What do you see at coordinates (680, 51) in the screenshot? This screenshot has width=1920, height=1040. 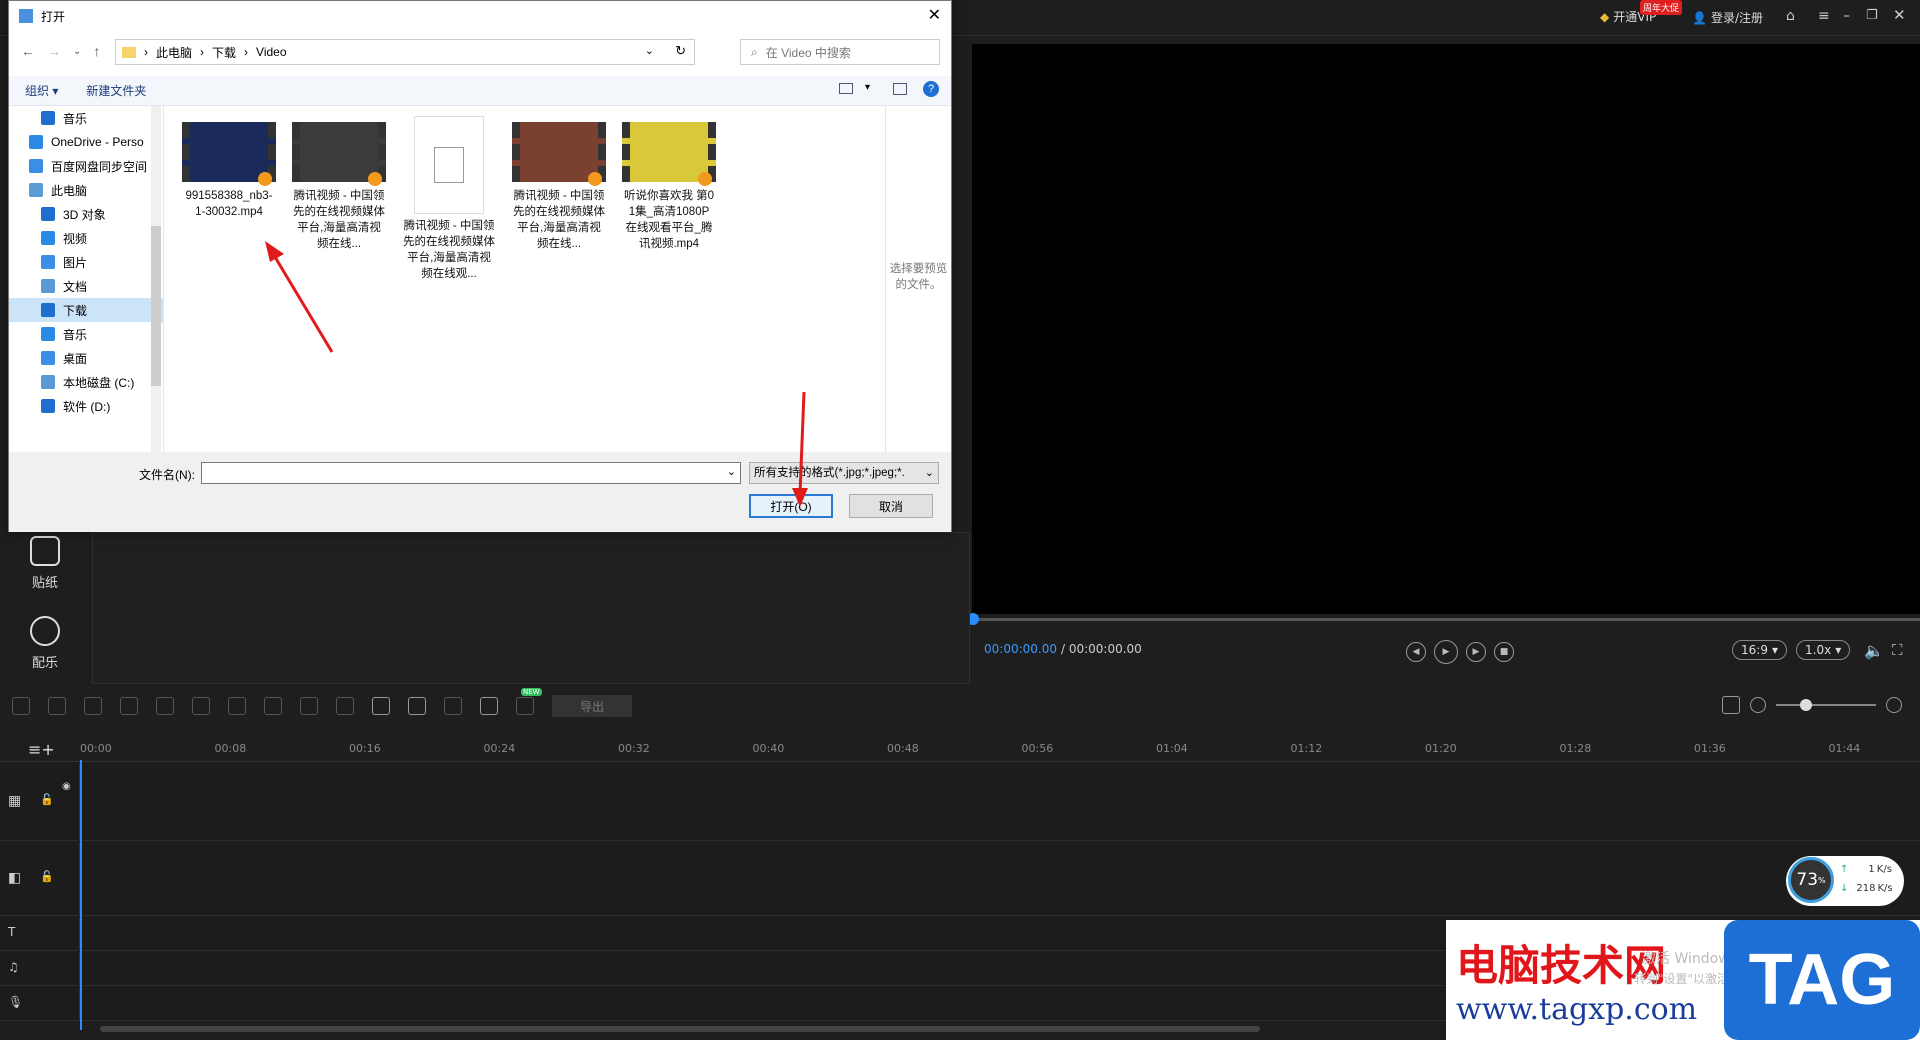 I see `refresh-icon: ↻` at bounding box center [680, 51].